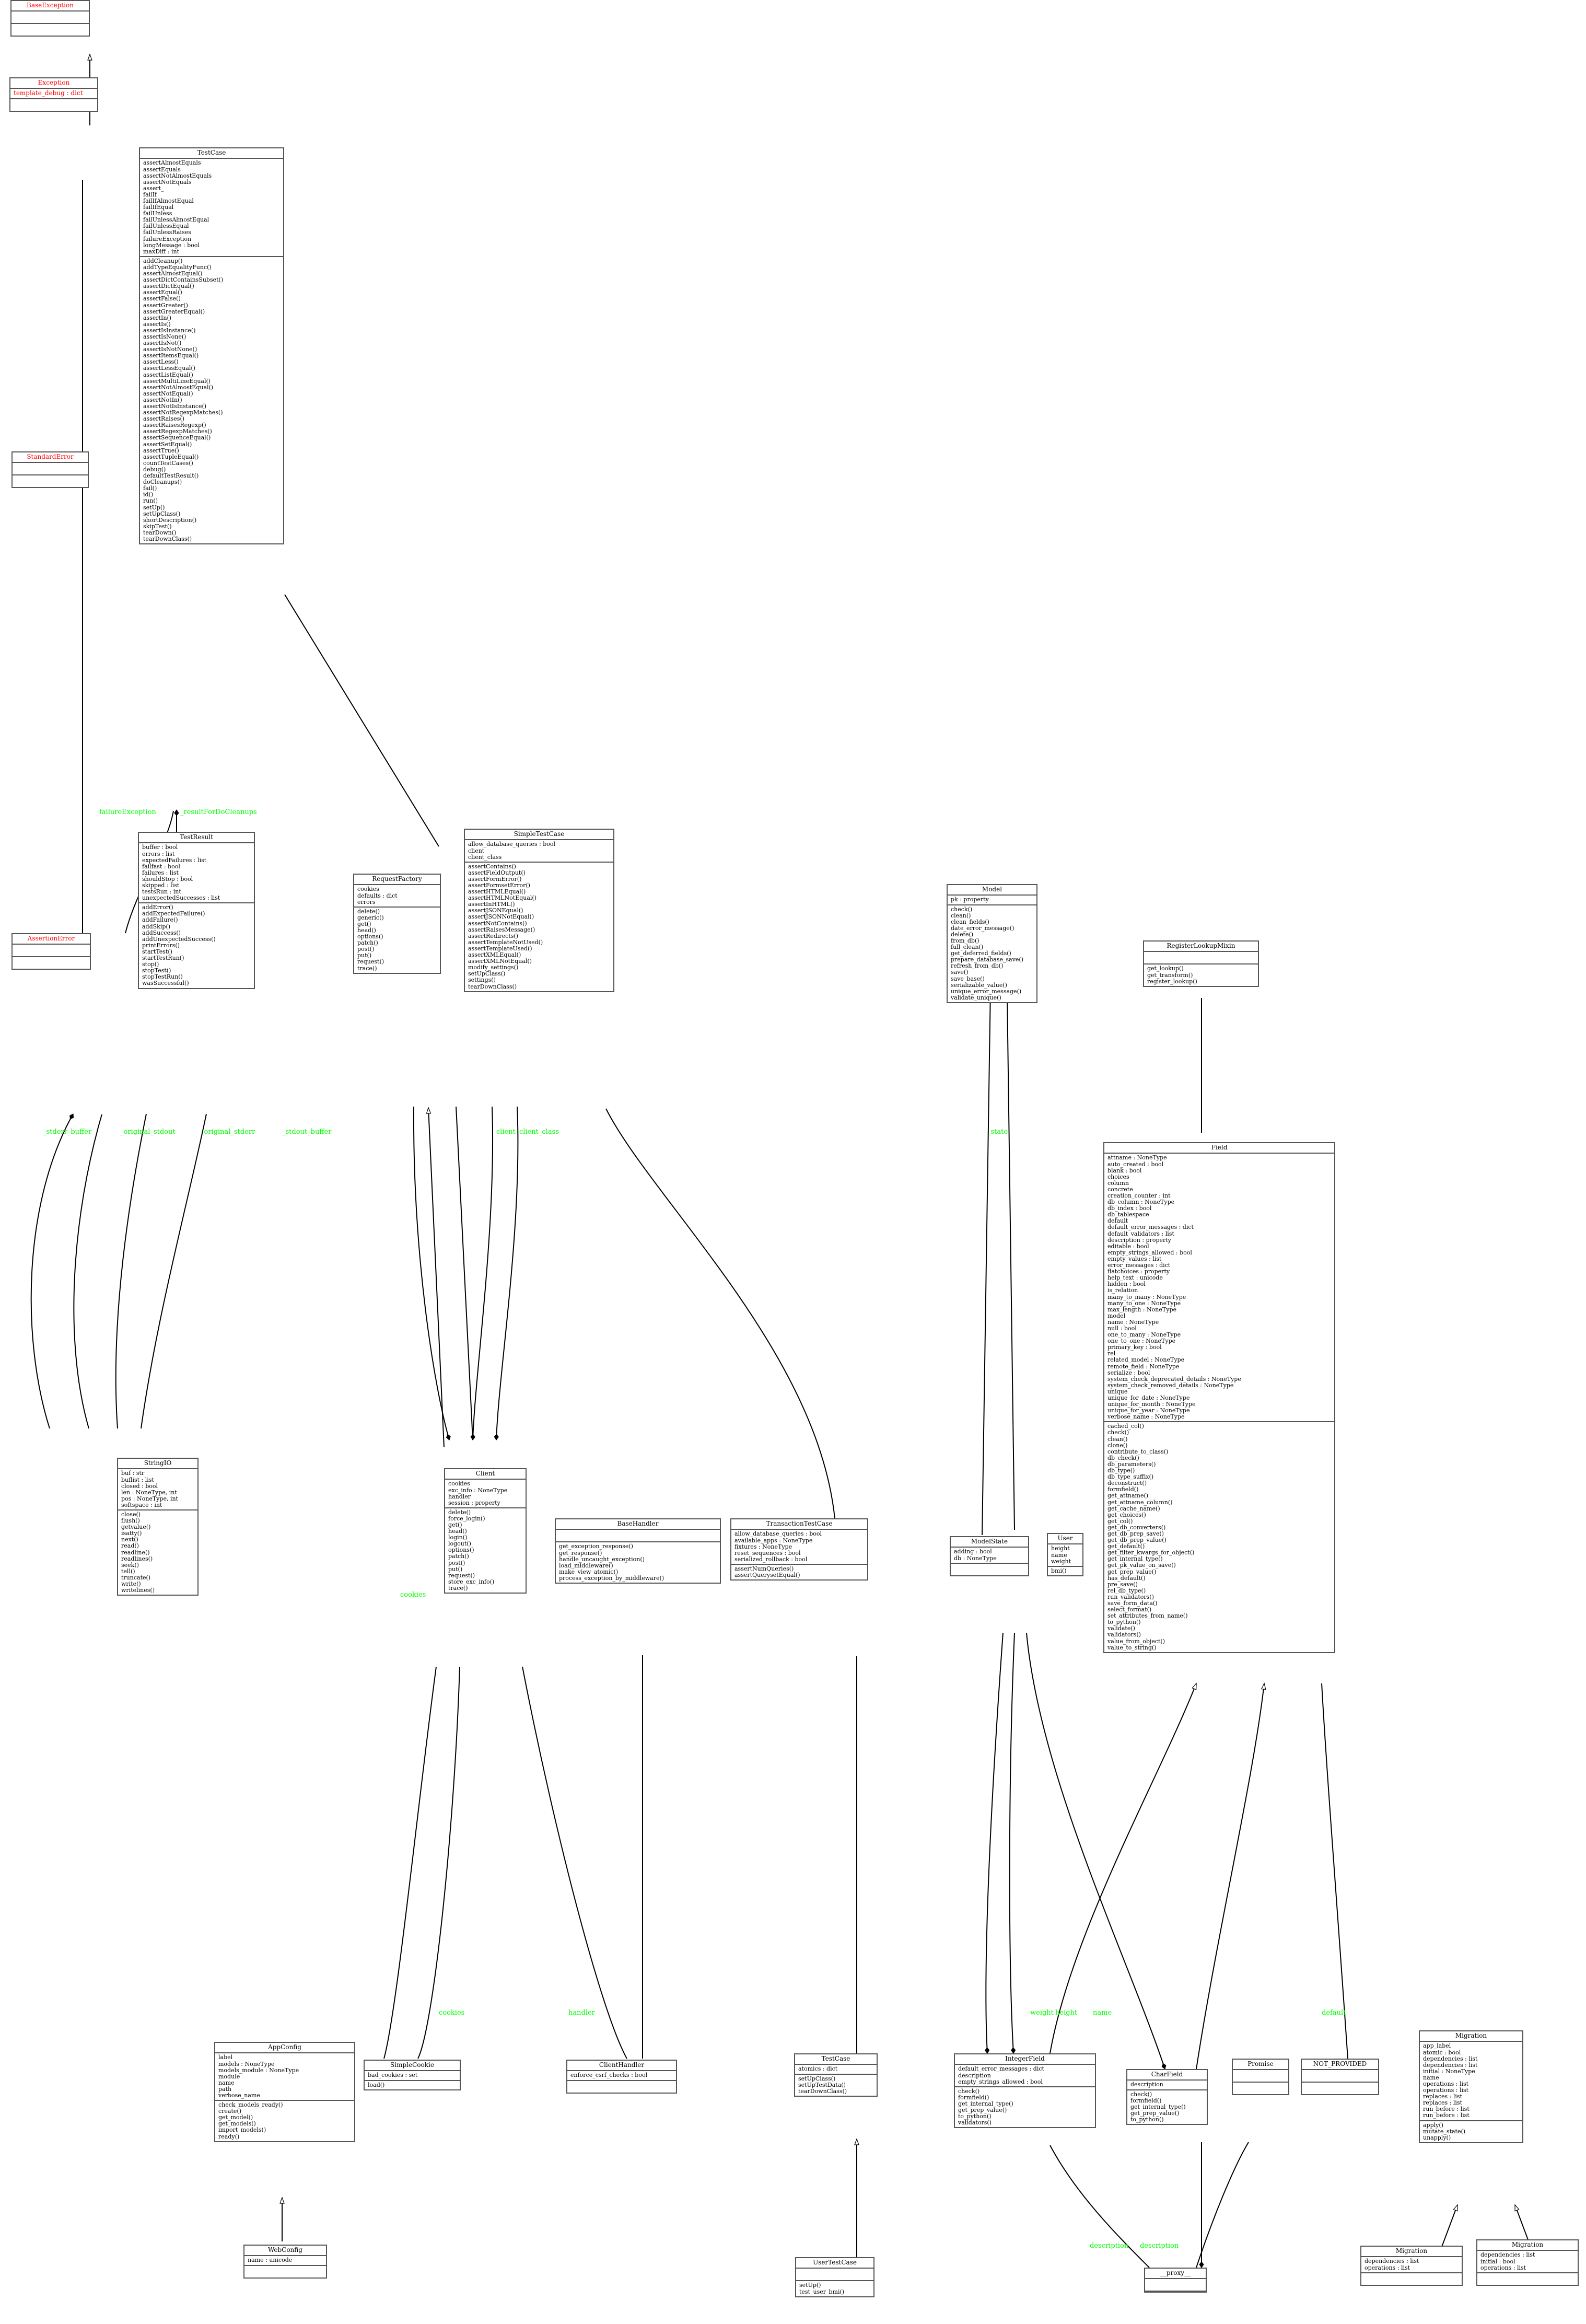 The image size is (1586, 2324). Describe the element at coordinates (975, 1558) in the screenshot. I see `attribute-row: db : NoneType` at that location.